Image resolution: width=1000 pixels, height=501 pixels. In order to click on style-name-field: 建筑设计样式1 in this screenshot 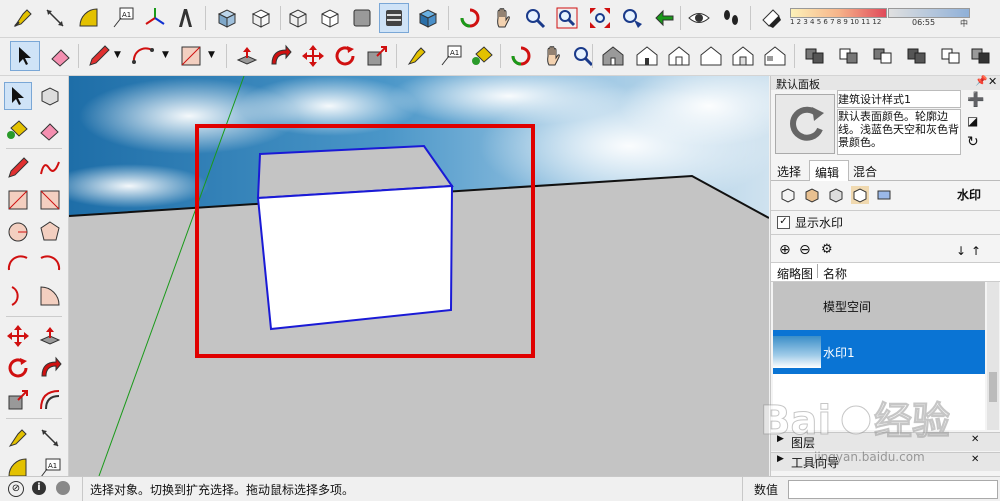, I will do `click(899, 99)`.